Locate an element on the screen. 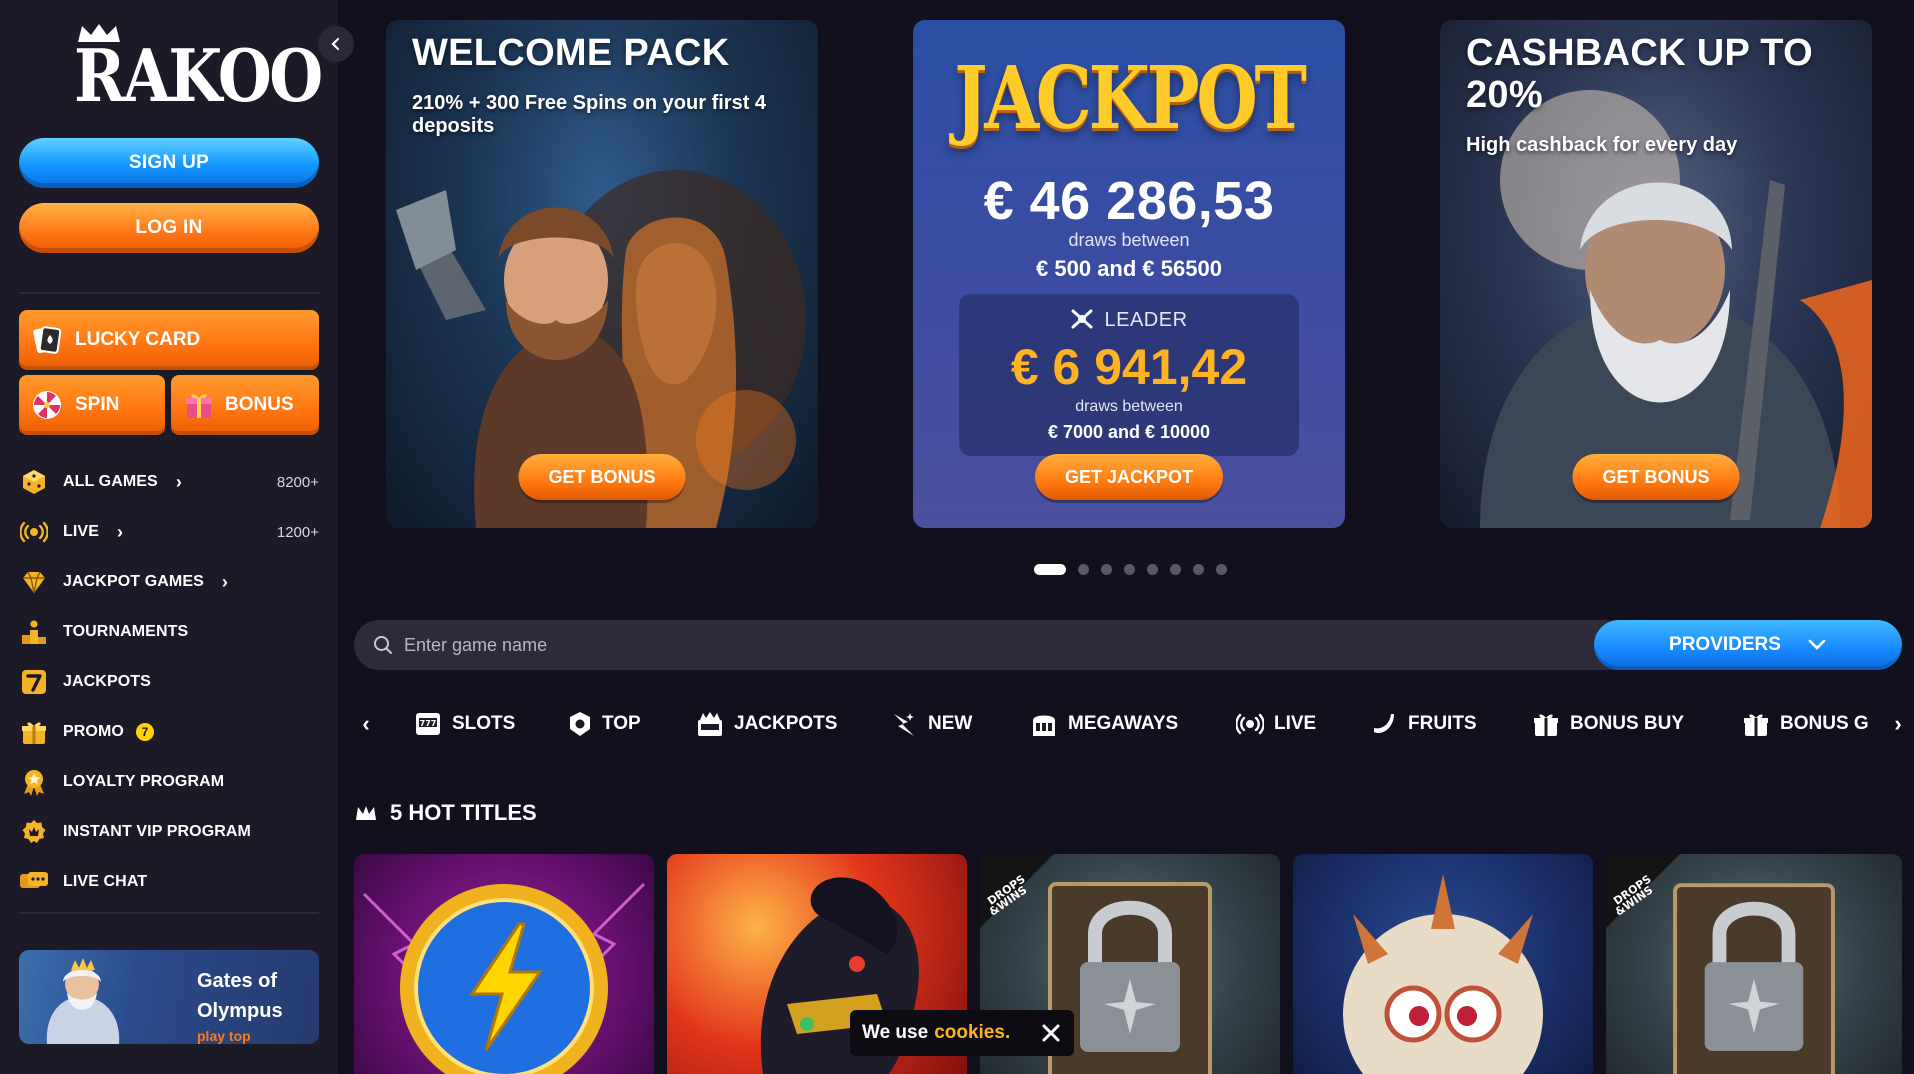 This screenshot has width=1914, height=1074. tab-label: NEW is located at coordinates (950, 723).